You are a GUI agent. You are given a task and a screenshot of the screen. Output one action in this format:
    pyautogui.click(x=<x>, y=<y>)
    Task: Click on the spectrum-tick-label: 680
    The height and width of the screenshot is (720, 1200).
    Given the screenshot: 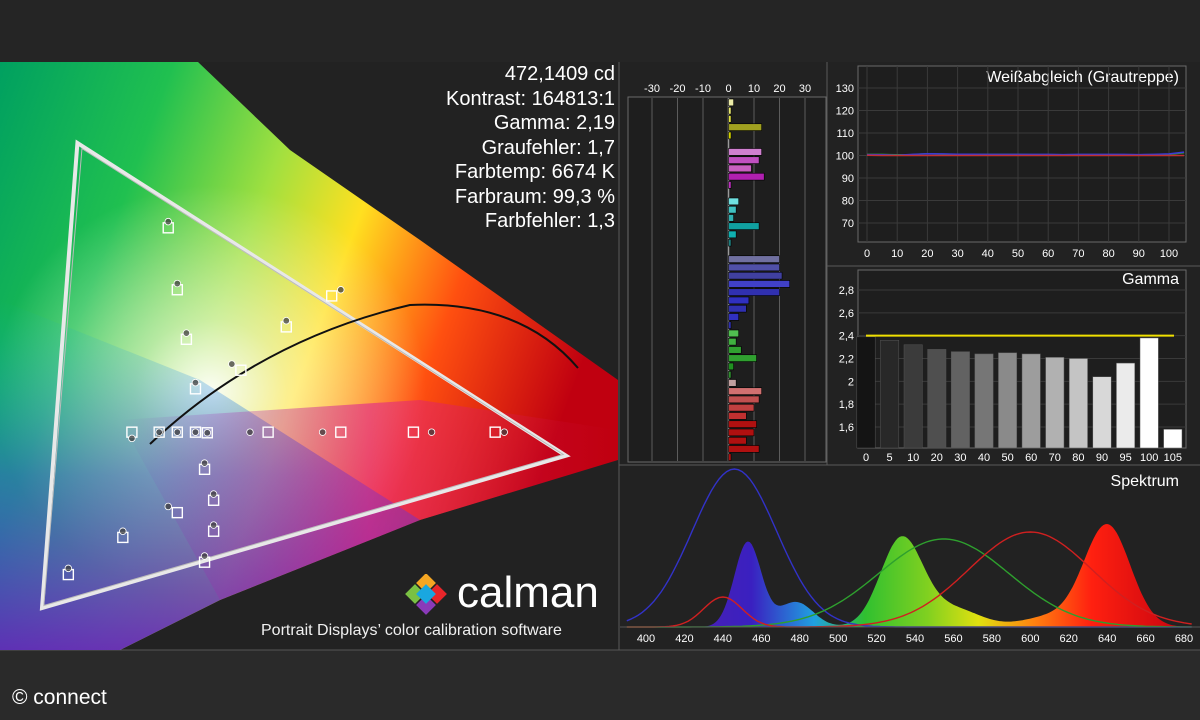 What is the action you would take?
    pyautogui.click(x=1184, y=639)
    